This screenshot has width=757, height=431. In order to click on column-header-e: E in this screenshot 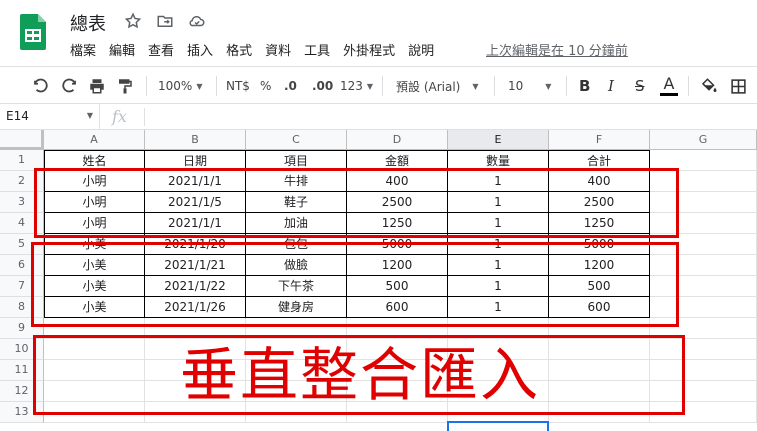, I will do `click(498, 140)`.